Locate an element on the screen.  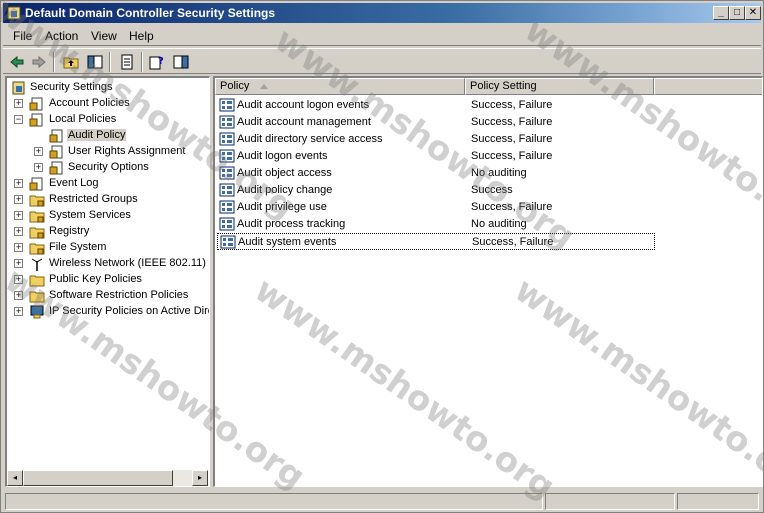
tree-label: Audit Policy is located at coordinates (97, 135).